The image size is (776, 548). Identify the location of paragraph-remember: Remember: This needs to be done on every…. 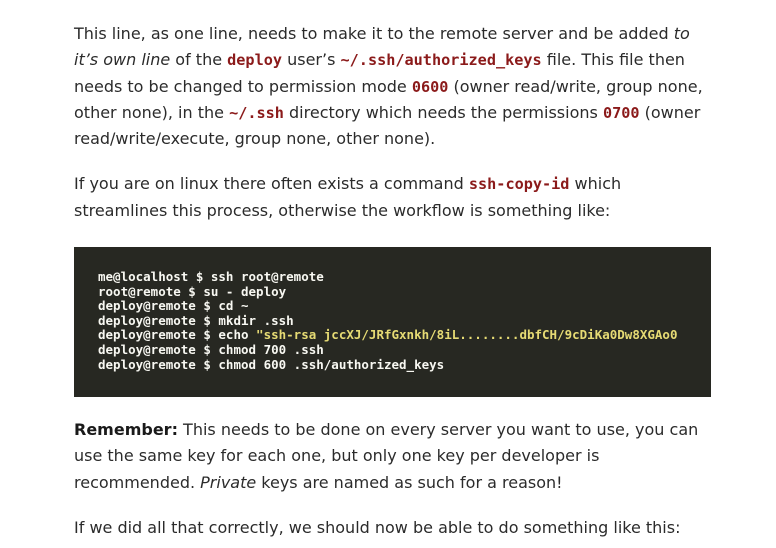
(392, 456).